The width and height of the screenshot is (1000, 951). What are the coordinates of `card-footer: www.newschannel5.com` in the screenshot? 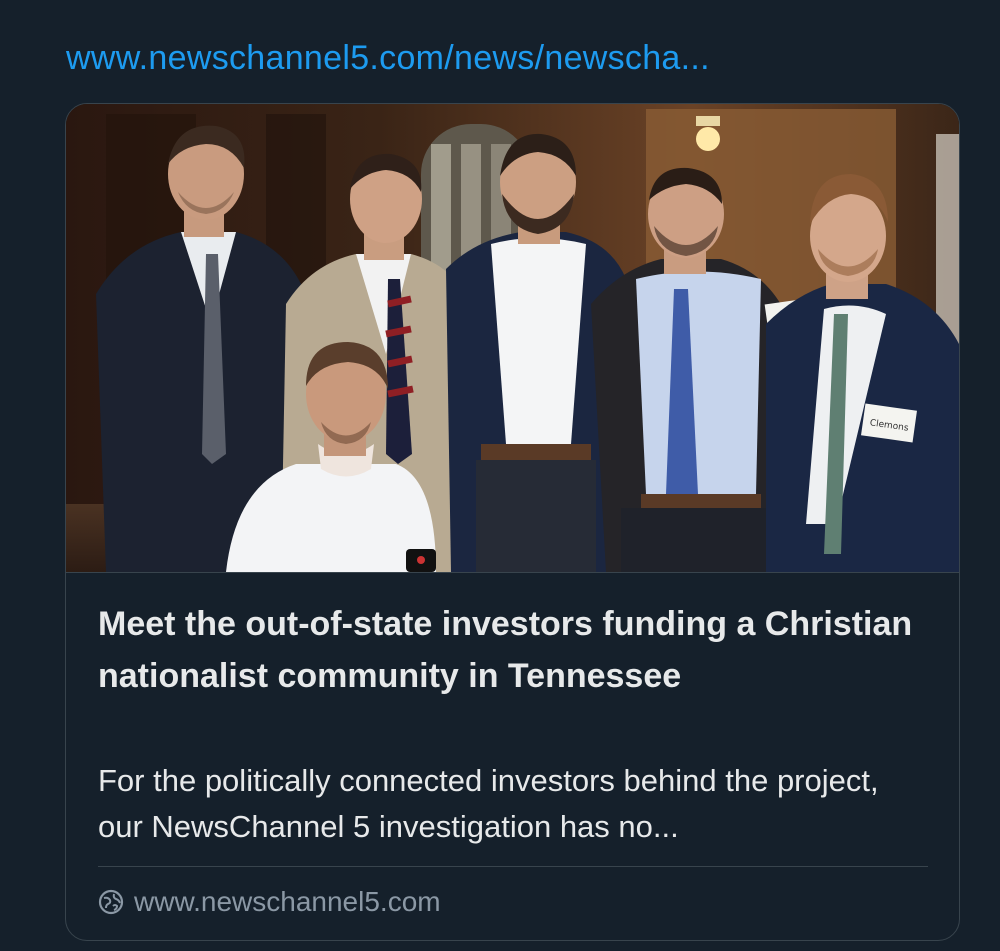 It's located at (269, 902).